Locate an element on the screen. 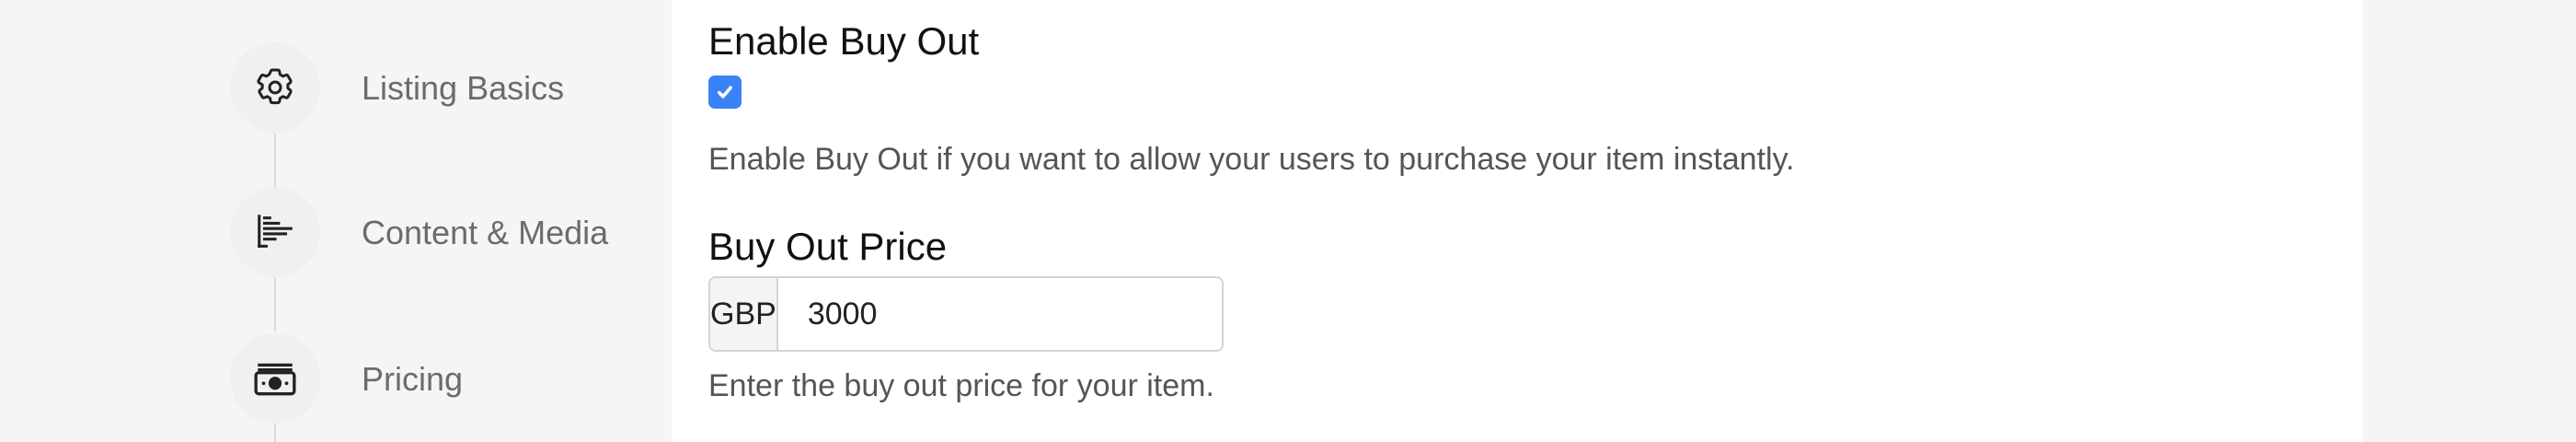 This screenshot has height=442, width=2576. buy-out-price-help: Enter the buy out price for your item. is located at coordinates (961, 385).